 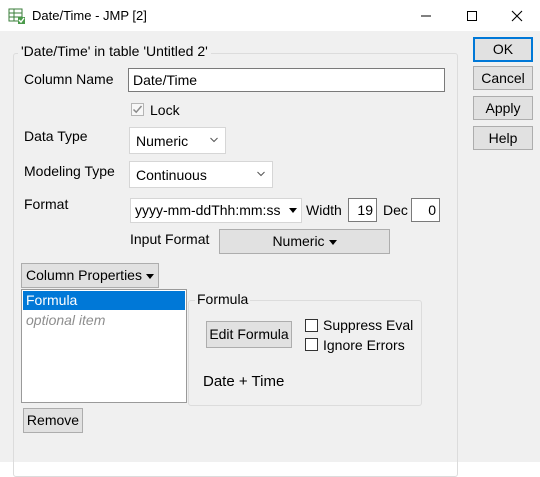 I want to click on format-value: yyyy-mm-ddThh:mm:ss, so click(x=208, y=210).